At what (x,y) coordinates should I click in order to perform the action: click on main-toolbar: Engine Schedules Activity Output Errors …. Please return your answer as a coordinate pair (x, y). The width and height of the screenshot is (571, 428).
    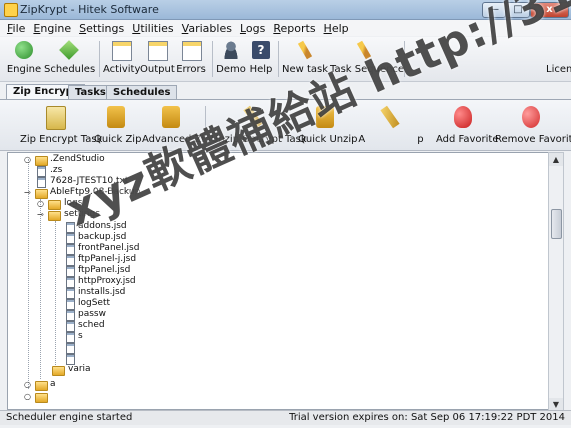
    Looking at the image, I should click on (285, 59).